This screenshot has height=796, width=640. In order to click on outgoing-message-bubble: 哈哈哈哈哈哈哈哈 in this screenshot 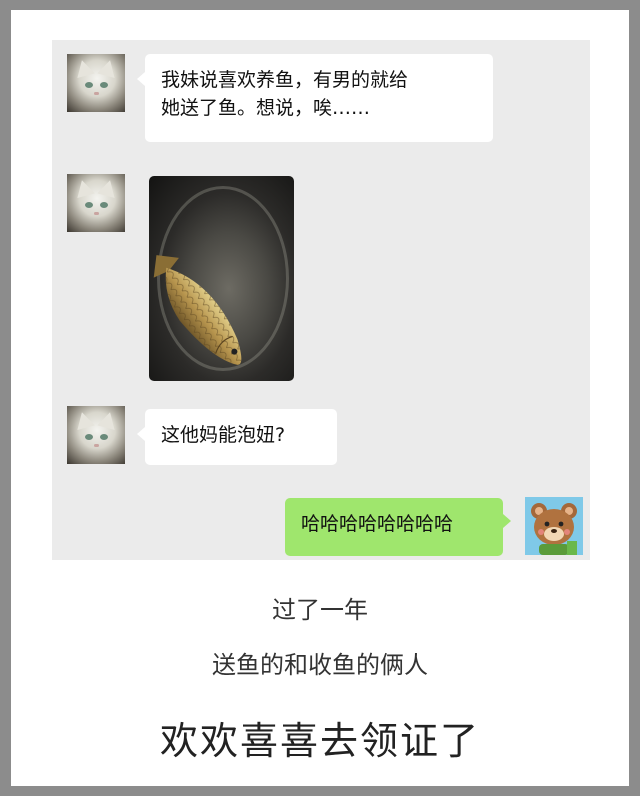, I will do `click(398, 527)`.